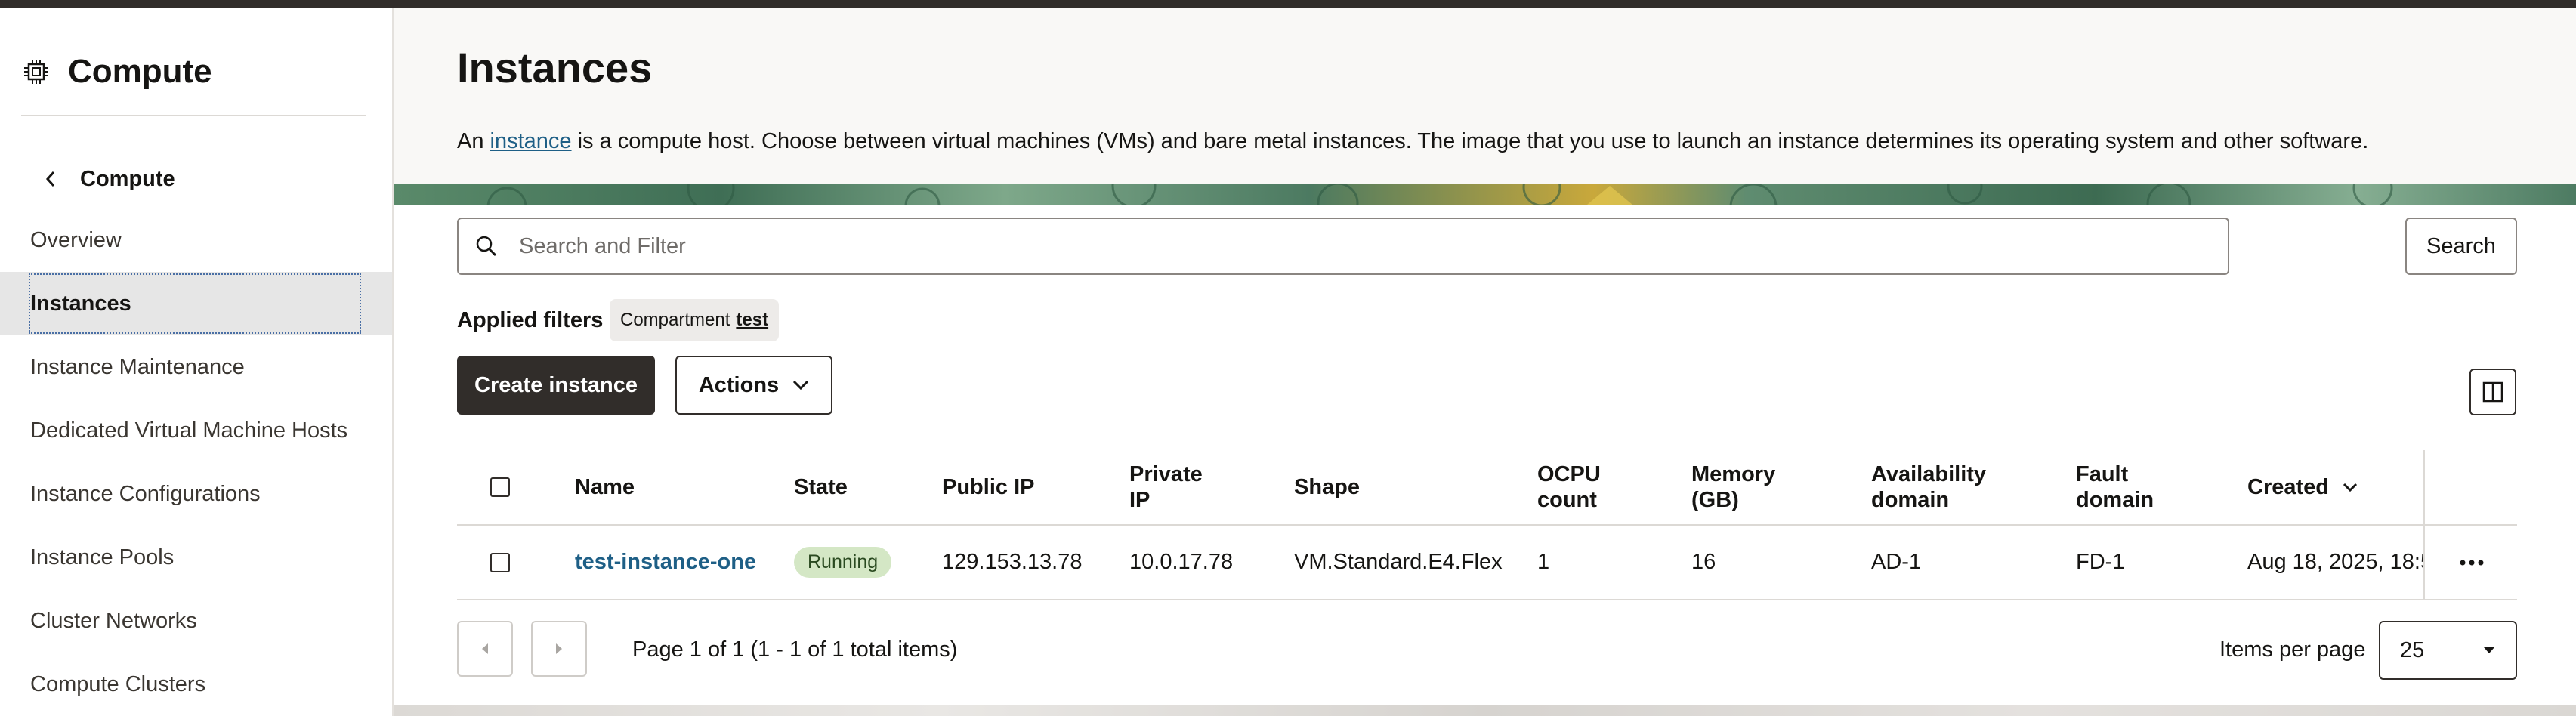 This screenshot has height=716, width=2576. What do you see at coordinates (1733, 487) in the screenshot?
I see `column-header-memory: Memory (GB)` at bounding box center [1733, 487].